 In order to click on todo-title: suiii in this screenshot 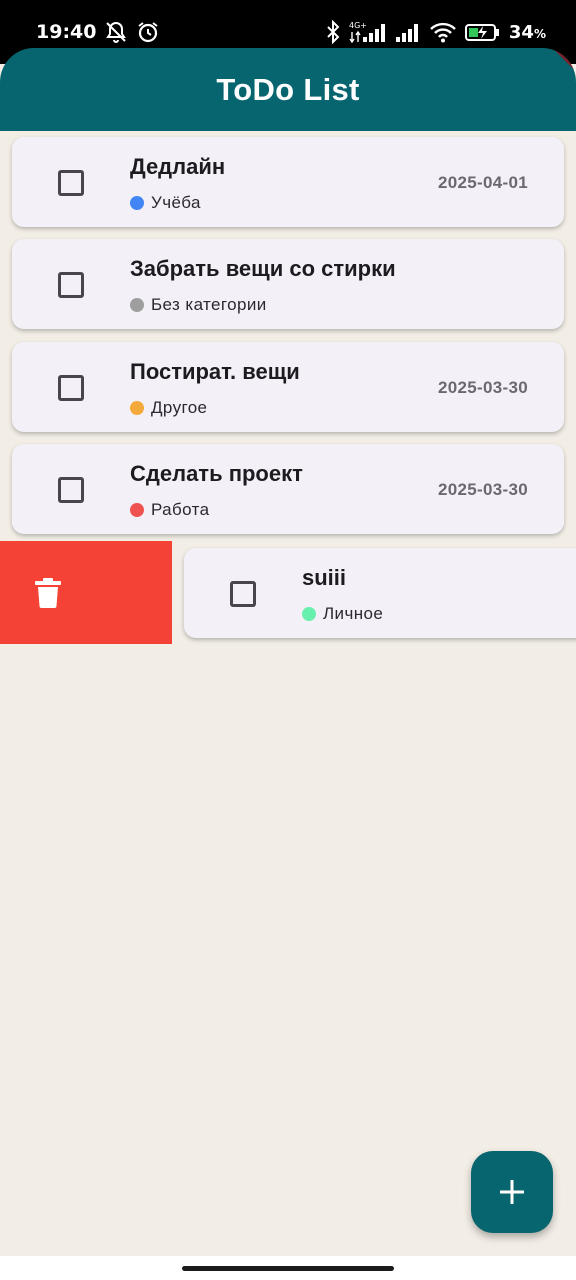, I will do `click(324, 577)`.